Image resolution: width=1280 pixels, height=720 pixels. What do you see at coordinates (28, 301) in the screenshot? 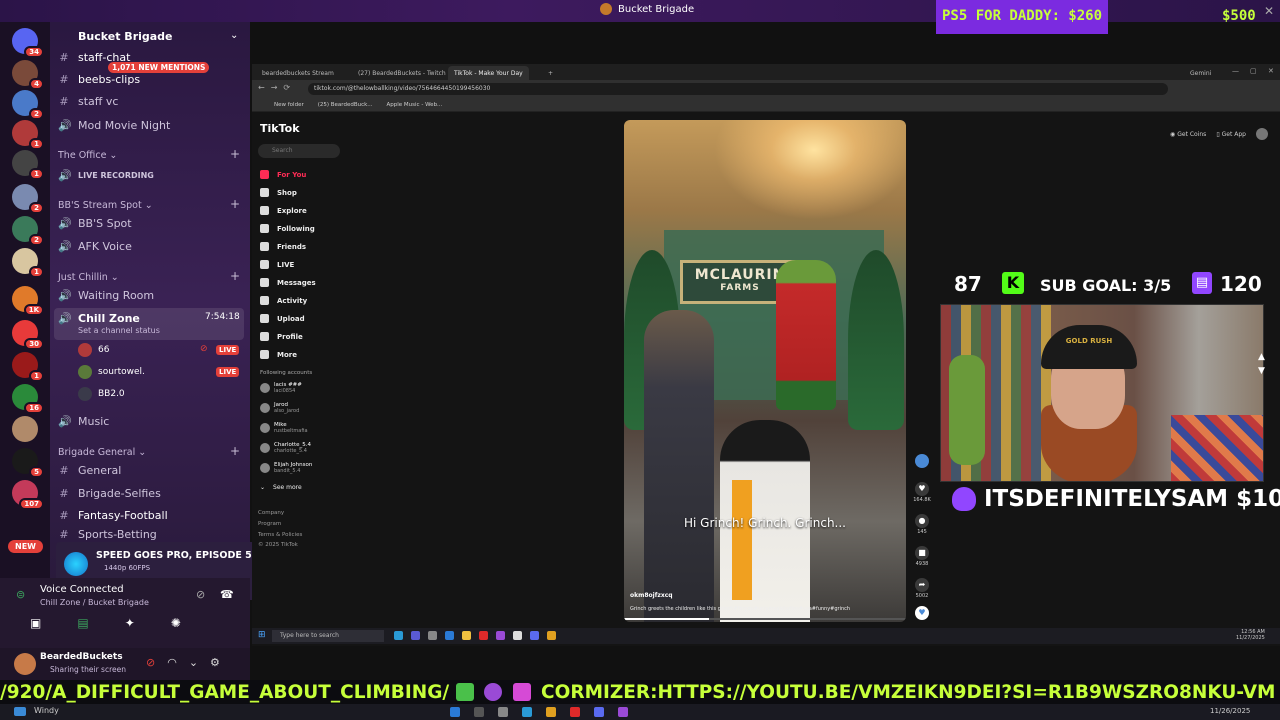
I see `server-icon: 1K` at bounding box center [28, 301].